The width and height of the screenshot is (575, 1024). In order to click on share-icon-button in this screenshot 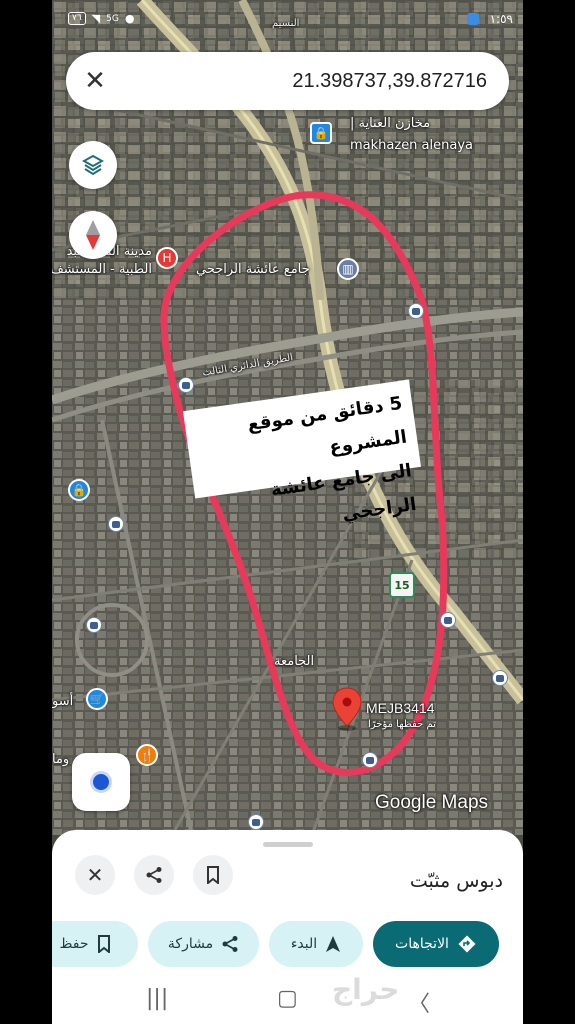, I will do `click(154, 875)`.